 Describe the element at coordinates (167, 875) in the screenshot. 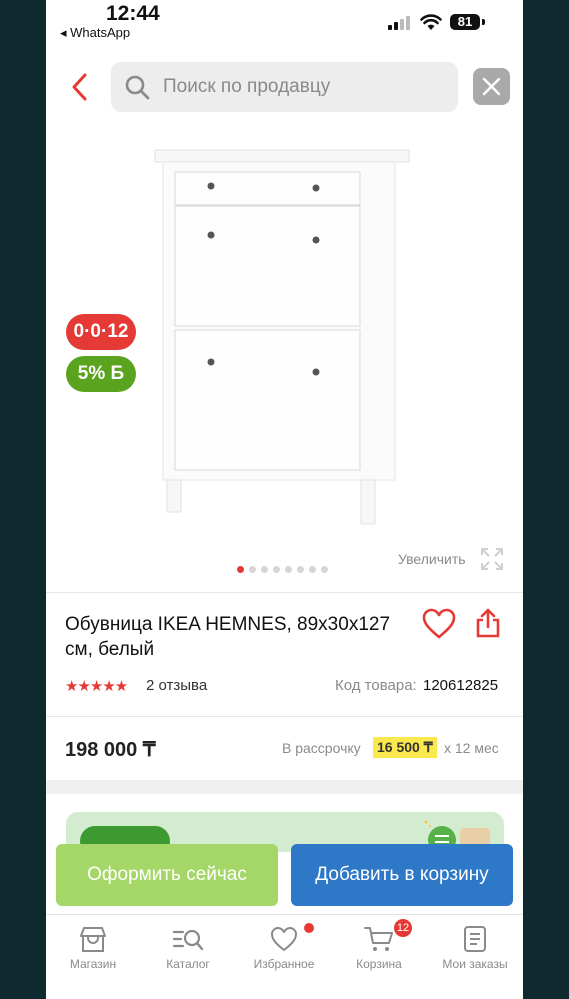

I see `buy-now-button: Оформить сейчас` at that location.